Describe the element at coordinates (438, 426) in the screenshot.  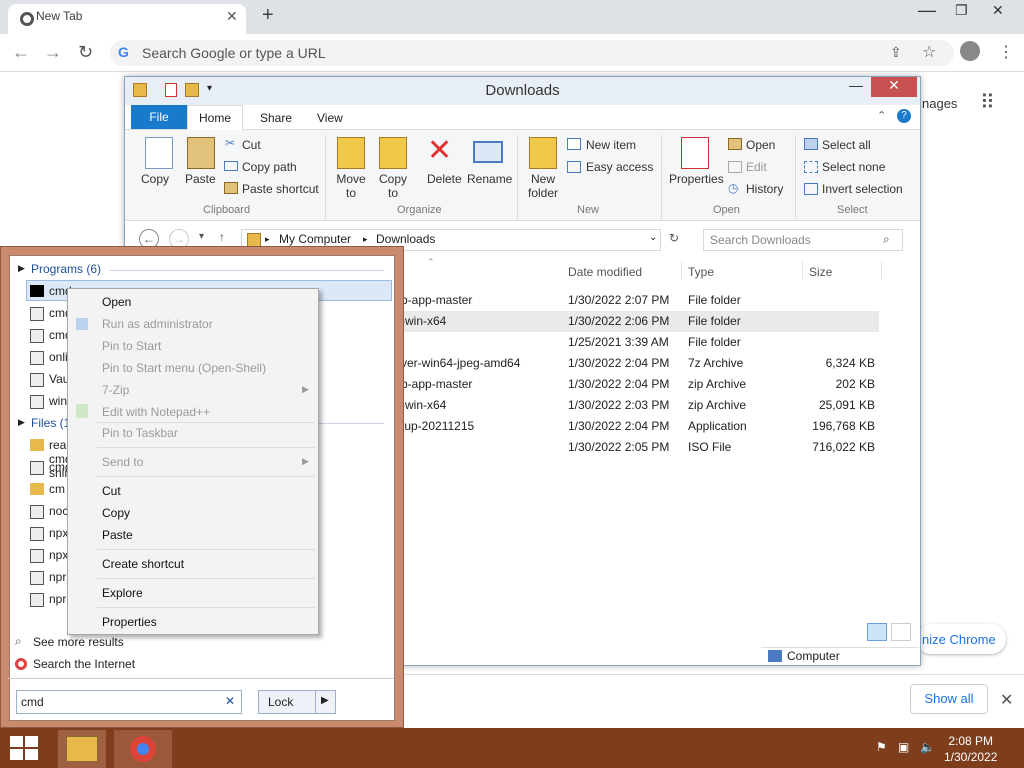
I see `file-name: tup-20211215` at that location.